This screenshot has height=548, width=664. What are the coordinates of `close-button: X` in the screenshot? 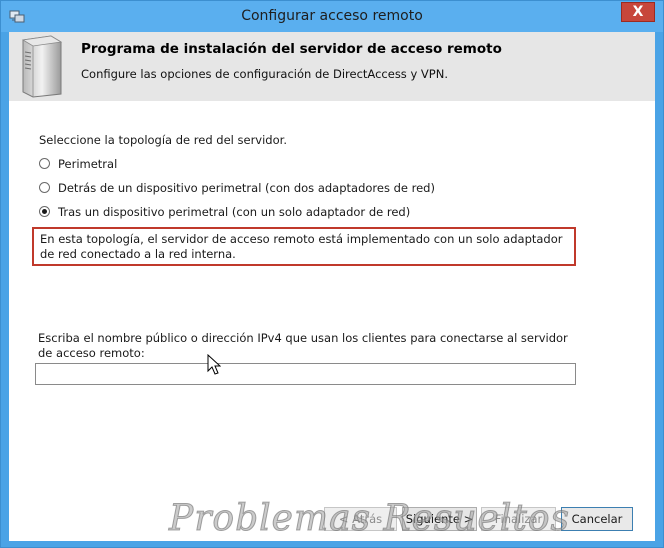 It's located at (638, 12).